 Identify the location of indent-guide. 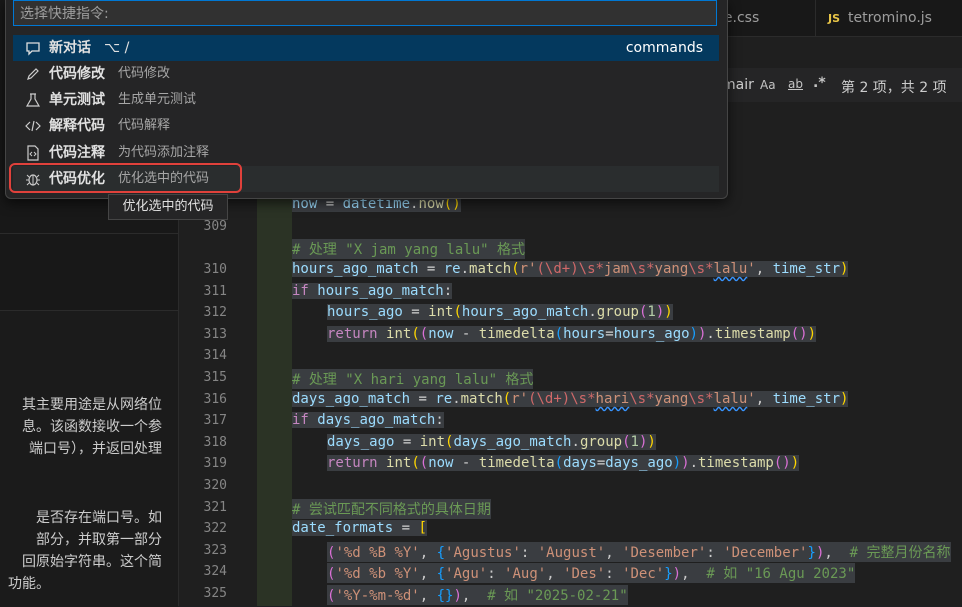
(274, 401).